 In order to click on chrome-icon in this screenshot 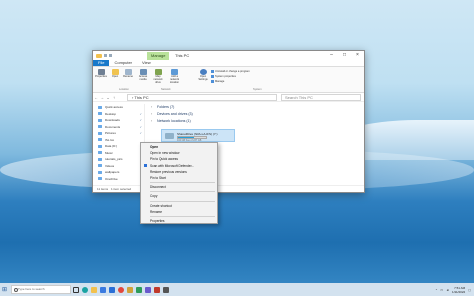, I will do `click(120, 289)`.